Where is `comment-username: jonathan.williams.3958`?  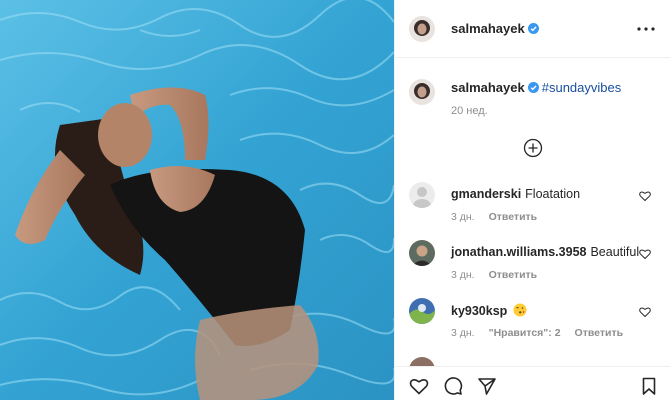 comment-username: jonathan.williams.3958 is located at coordinates (518, 252).